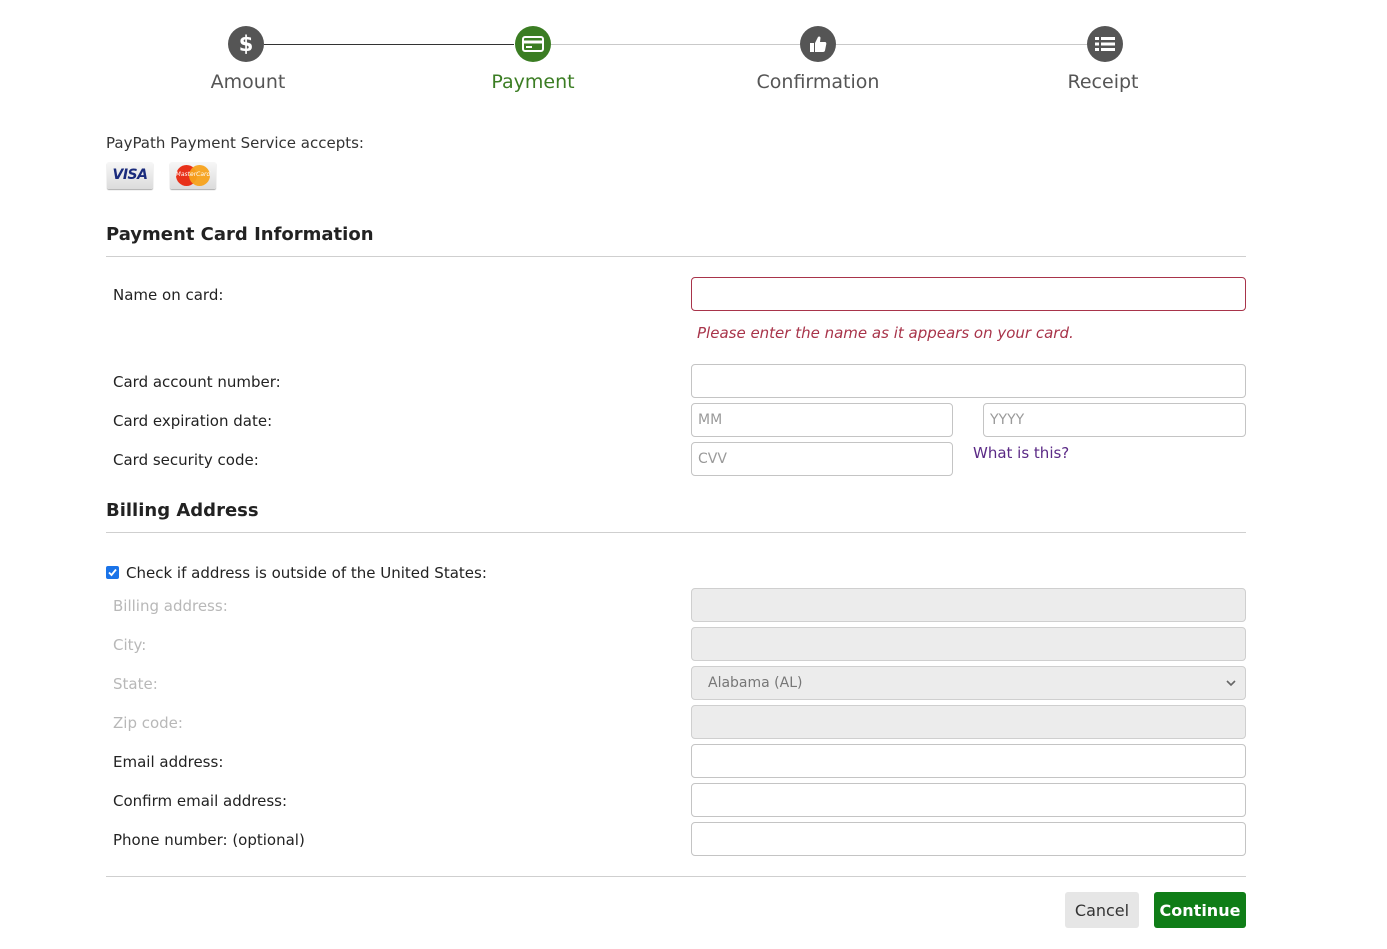  What do you see at coordinates (1231, 683) in the screenshot?
I see `chevron-down-icon` at bounding box center [1231, 683].